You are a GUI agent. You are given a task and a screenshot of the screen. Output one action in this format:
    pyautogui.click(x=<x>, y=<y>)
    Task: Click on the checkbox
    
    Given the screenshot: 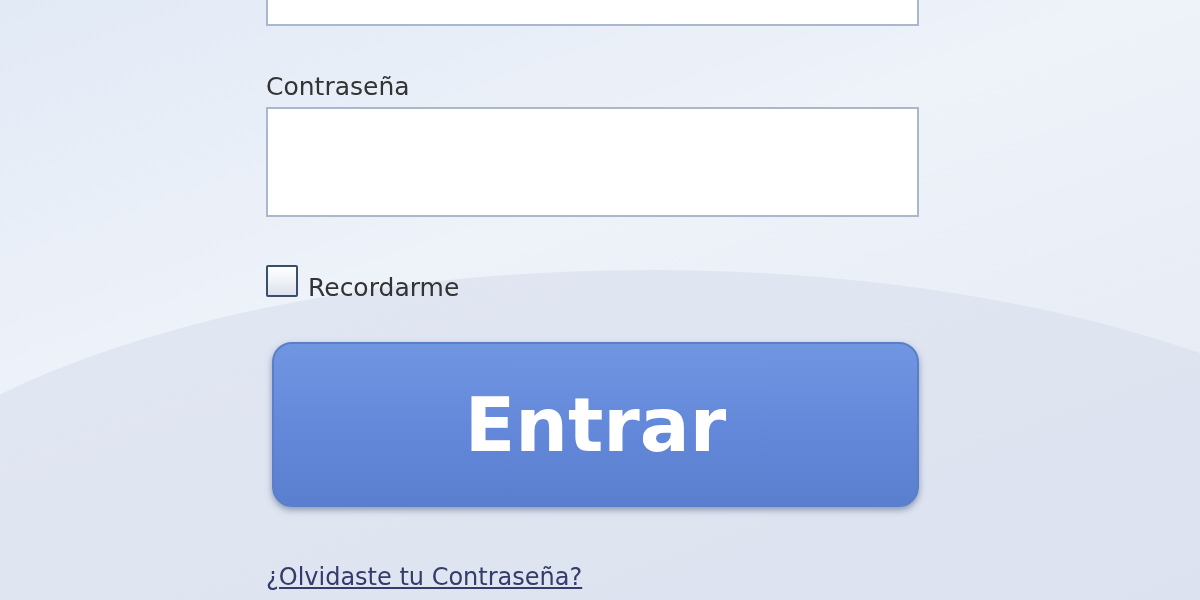 What is the action you would take?
    pyautogui.click(x=282, y=280)
    